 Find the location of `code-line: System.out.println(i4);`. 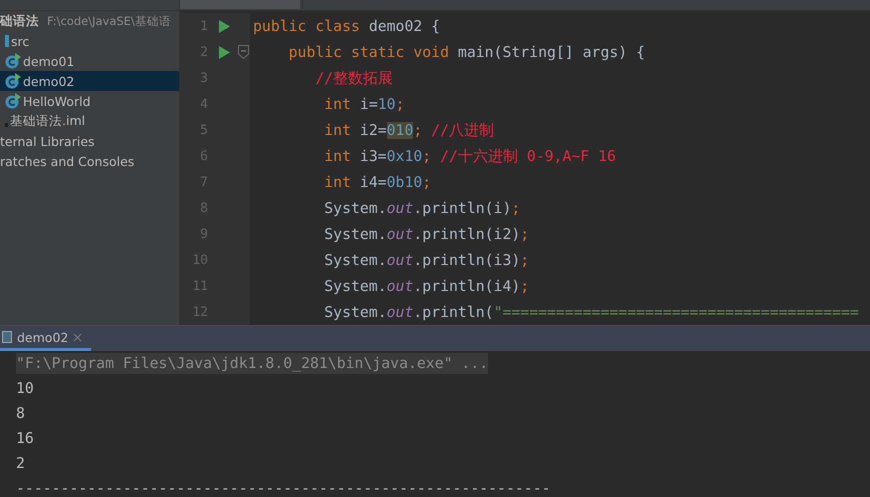

code-line: System.out.println(i4); is located at coordinates (426, 286).